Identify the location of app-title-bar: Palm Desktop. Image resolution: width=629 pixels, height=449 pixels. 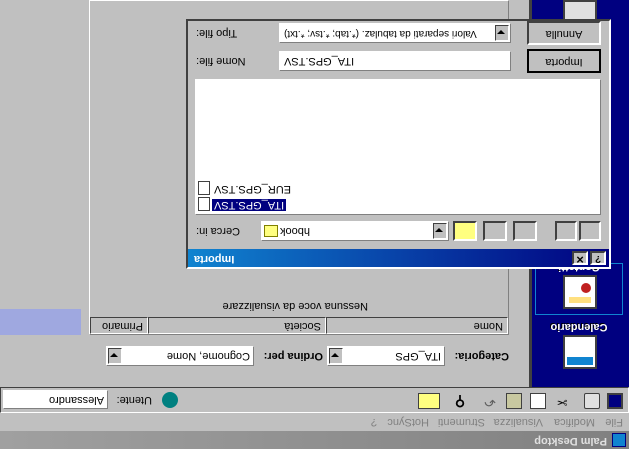
(314, 440).